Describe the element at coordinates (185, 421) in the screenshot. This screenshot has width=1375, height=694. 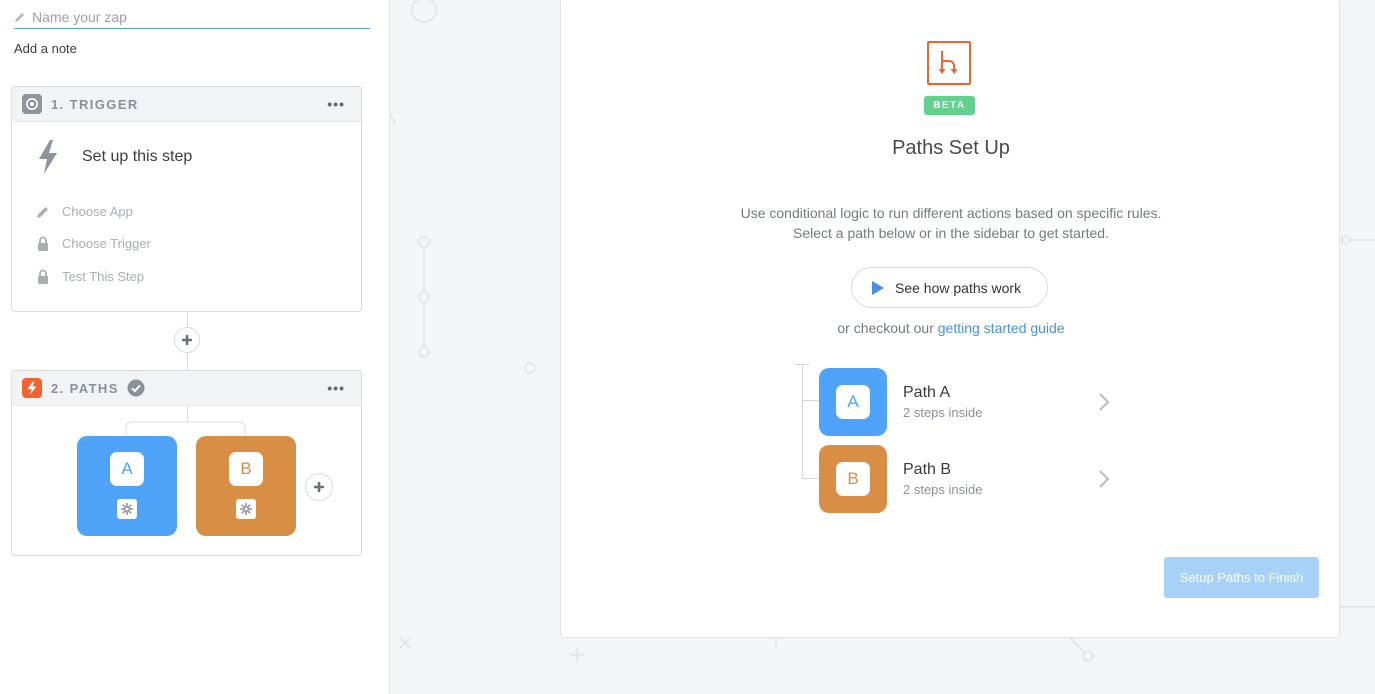
I see `paths-branch-lines` at that location.